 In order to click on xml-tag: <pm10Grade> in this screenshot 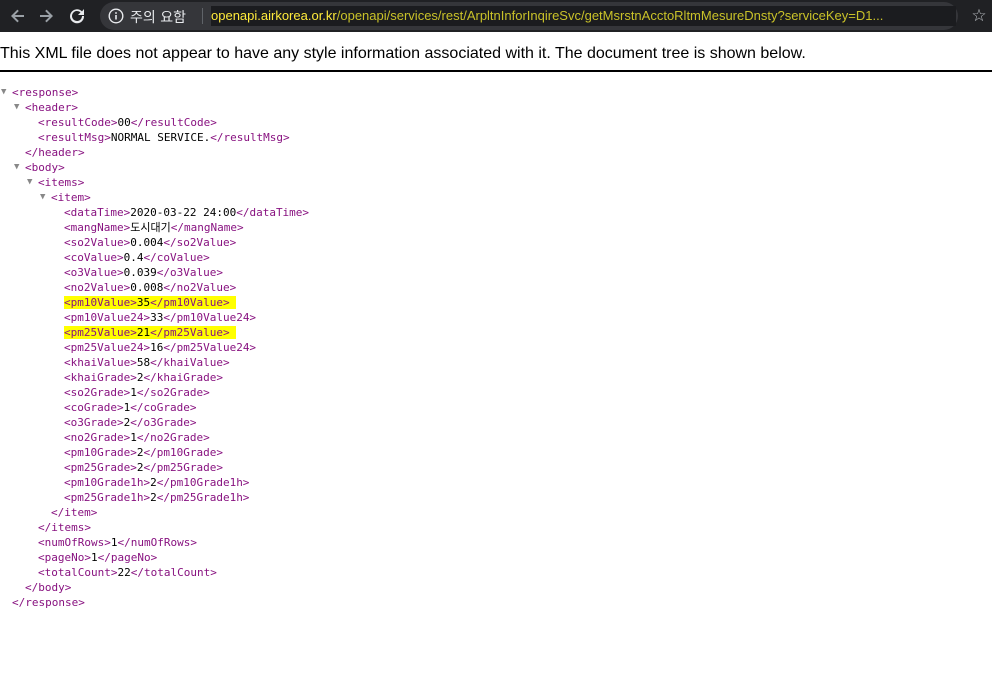, I will do `click(100, 452)`.